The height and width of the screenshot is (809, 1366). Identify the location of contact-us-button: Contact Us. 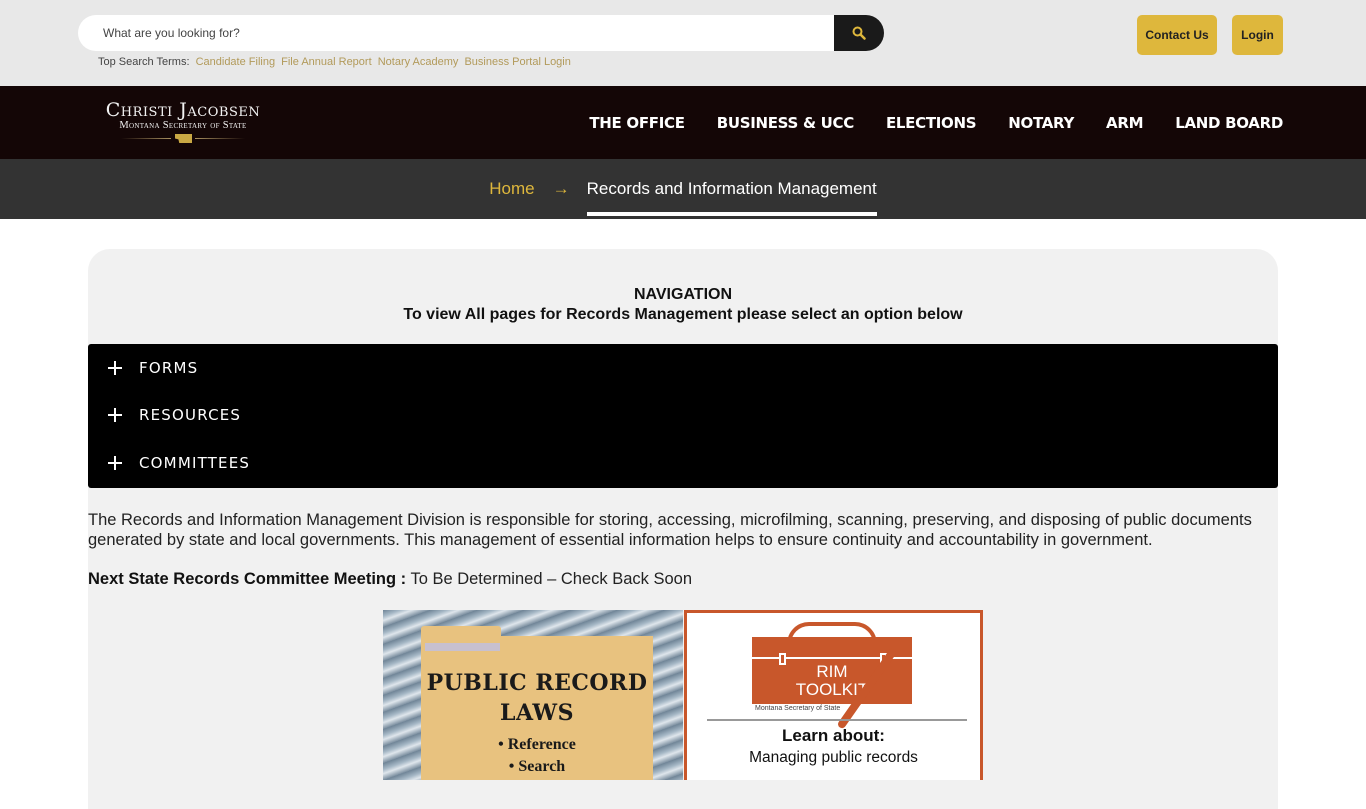
(1177, 35).